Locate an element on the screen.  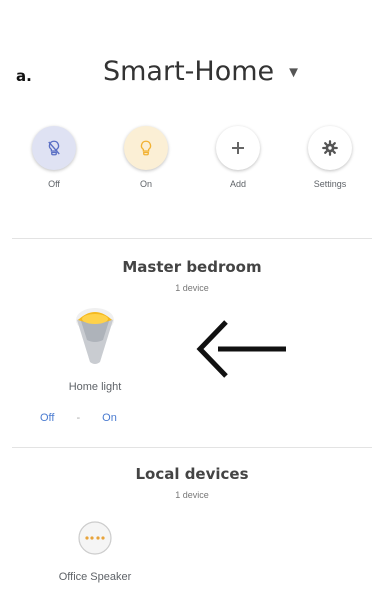
light-bulb-icon is located at coordinates (95, 339).